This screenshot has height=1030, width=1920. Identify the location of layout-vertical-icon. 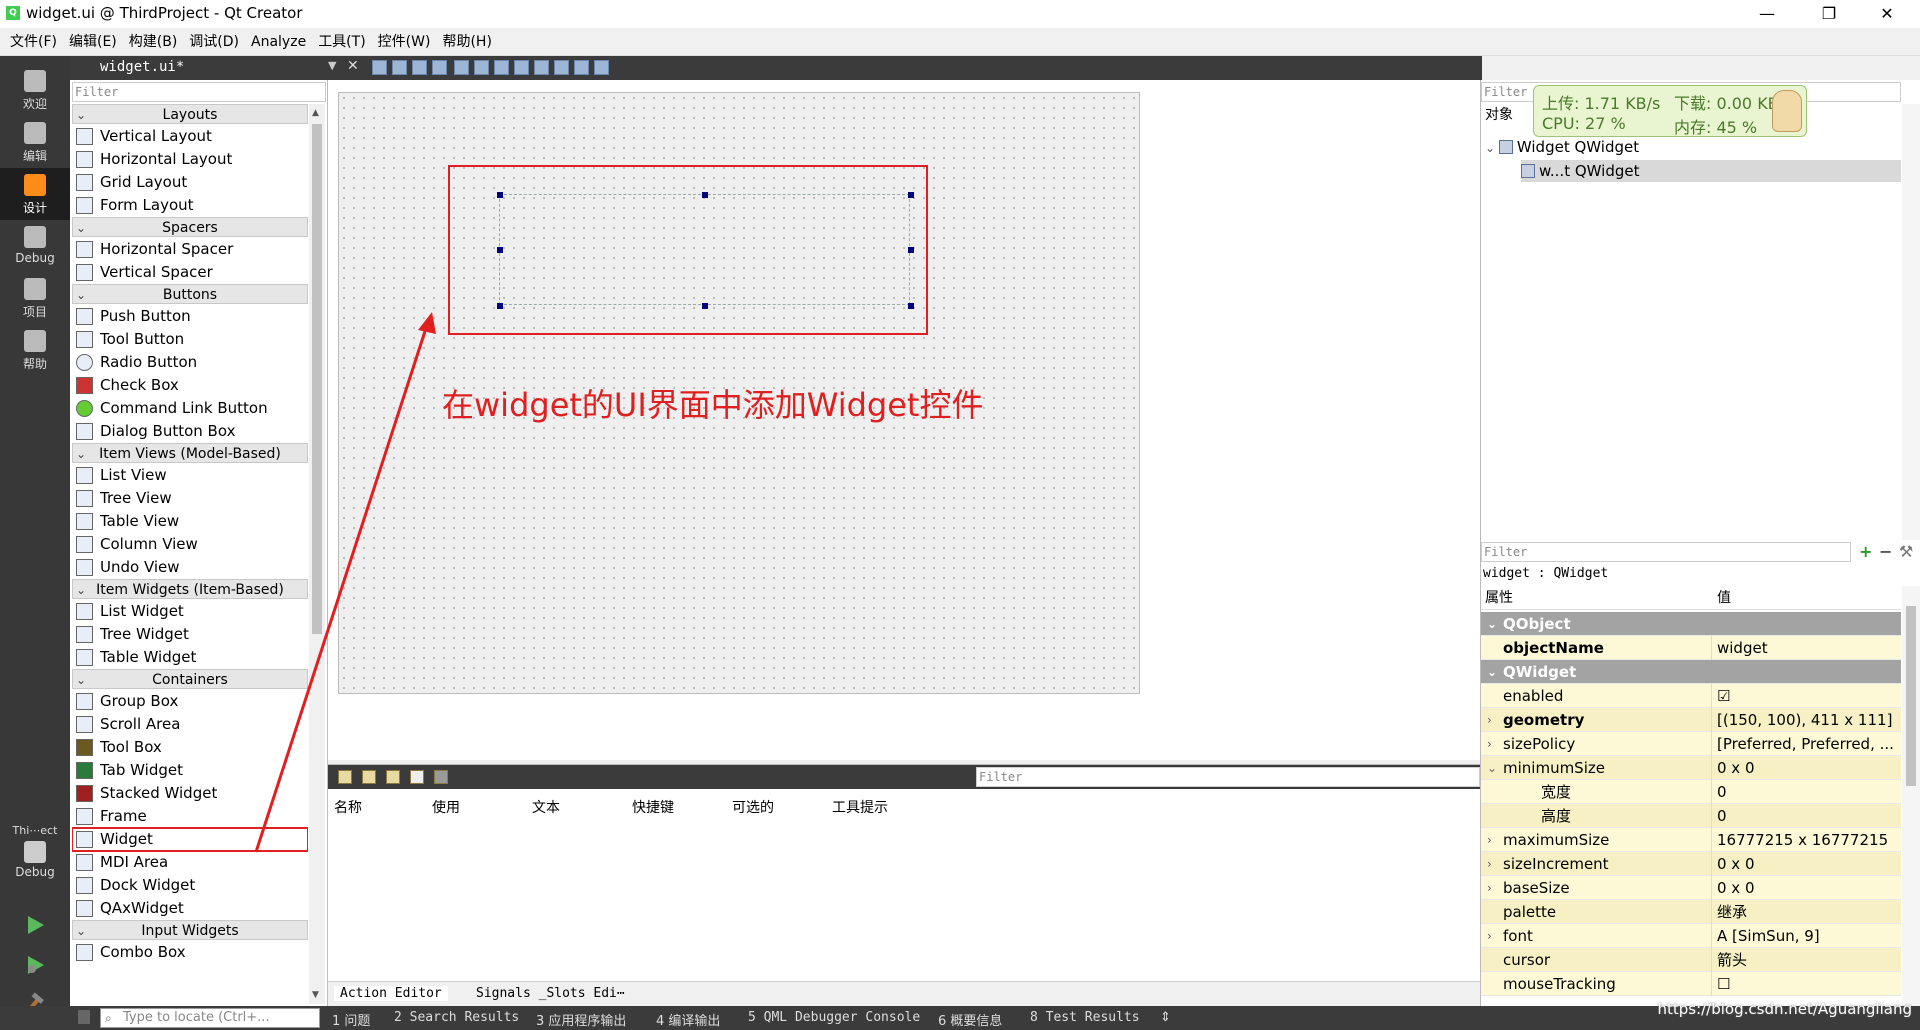
(481, 67).